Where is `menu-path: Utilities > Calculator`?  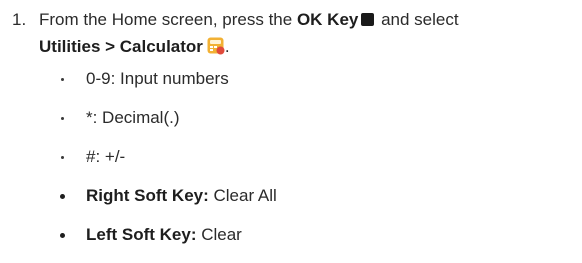 menu-path: Utilities > Calculator is located at coordinates (121, 46).